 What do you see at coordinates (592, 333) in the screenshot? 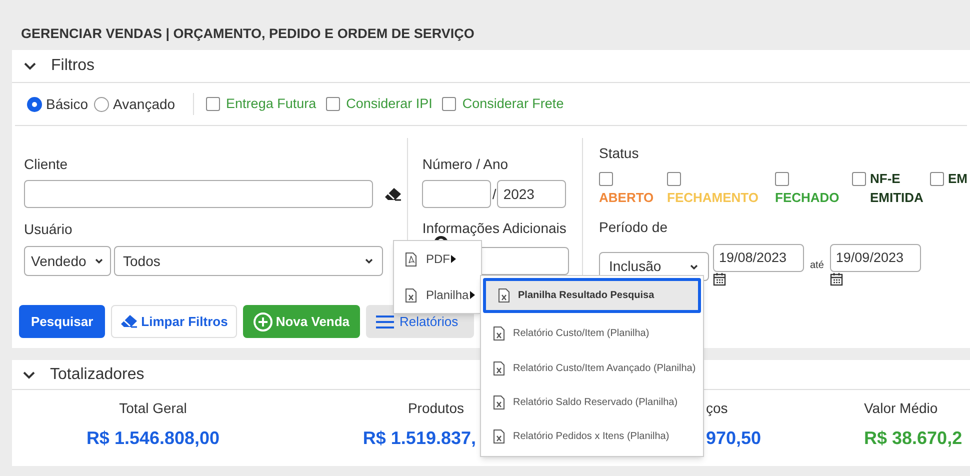
I see `submenu-item: Relatório Custo/Item (Planilha)` at bounding box center [592, 333].